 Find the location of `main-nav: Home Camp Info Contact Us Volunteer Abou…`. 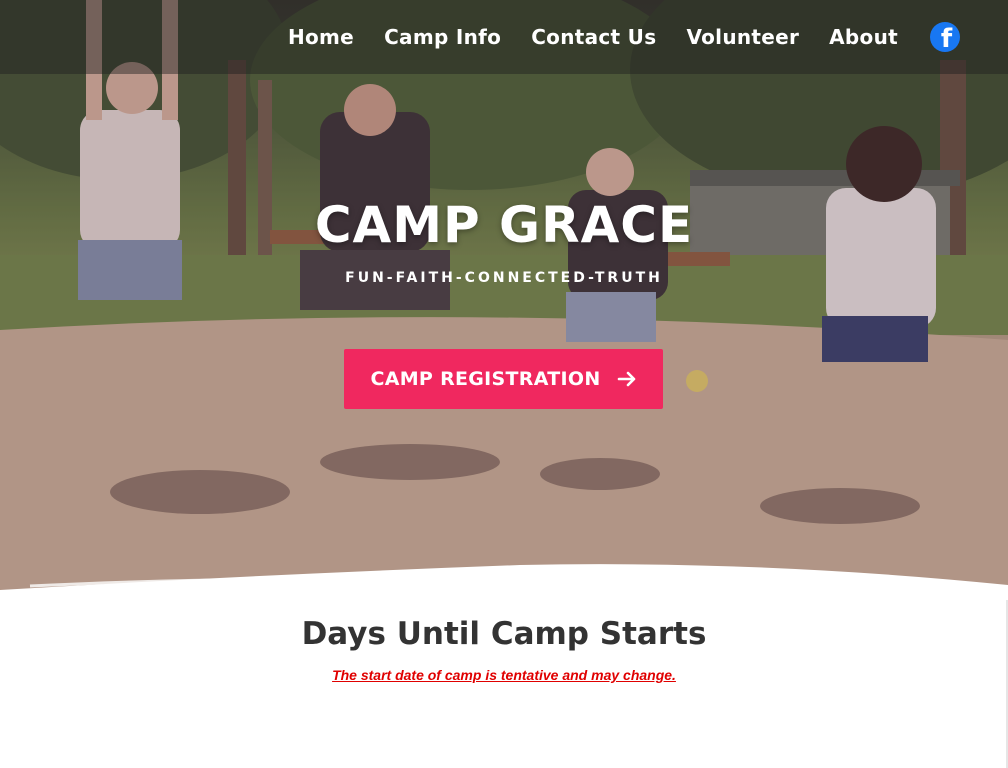

main-nav: Home Camp Info Contact Us Volunteer Abou… is located at coordinates (504, 37).